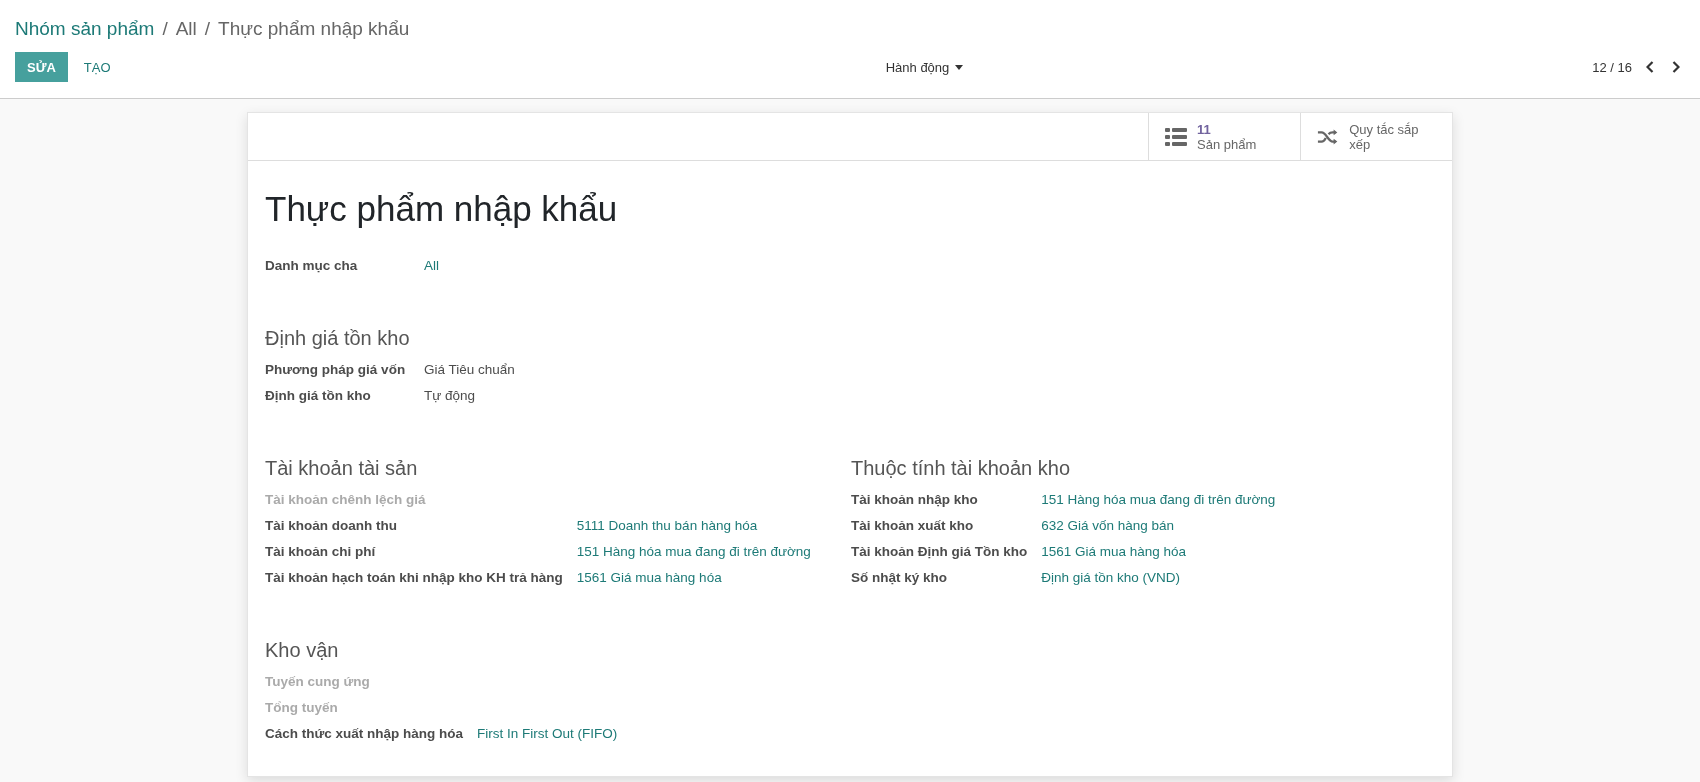  What do you see at coordinates (336, 370) in the screenshot?
I see `field-label: Phương pháp giá vốn` at bounding box center [336, 370].